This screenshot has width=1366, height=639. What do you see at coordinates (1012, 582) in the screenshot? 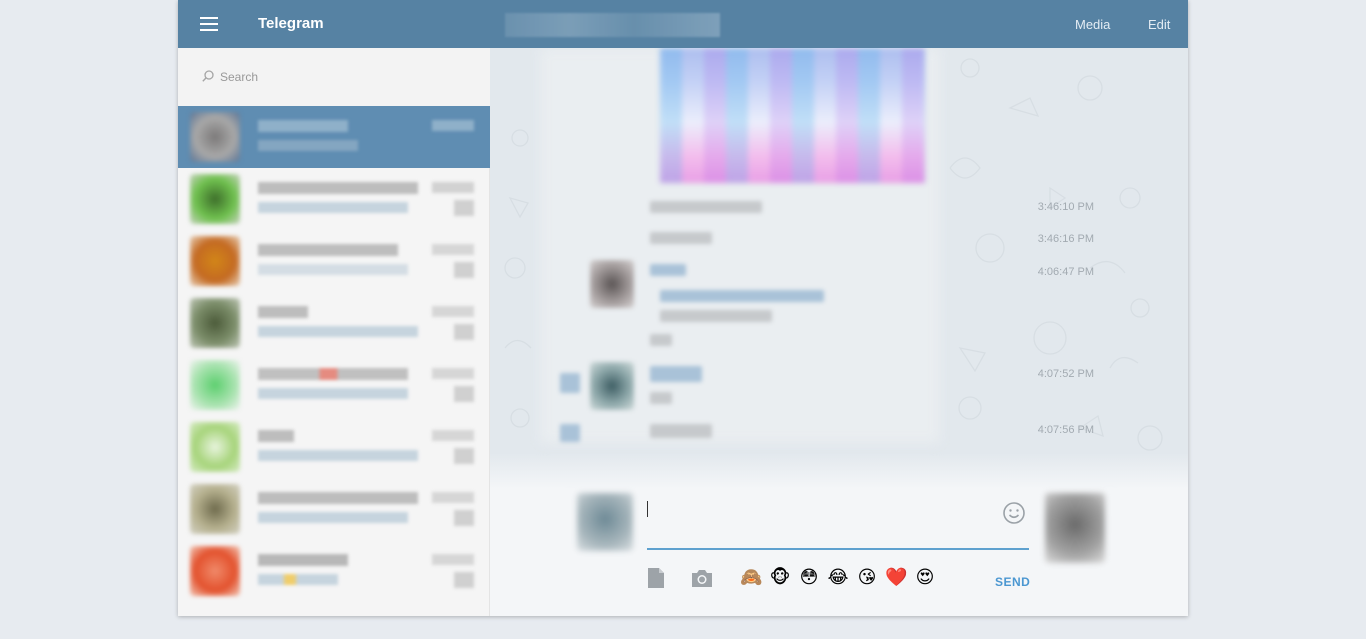
I see `send-button: SEND` at bounding box center [1012, 582].